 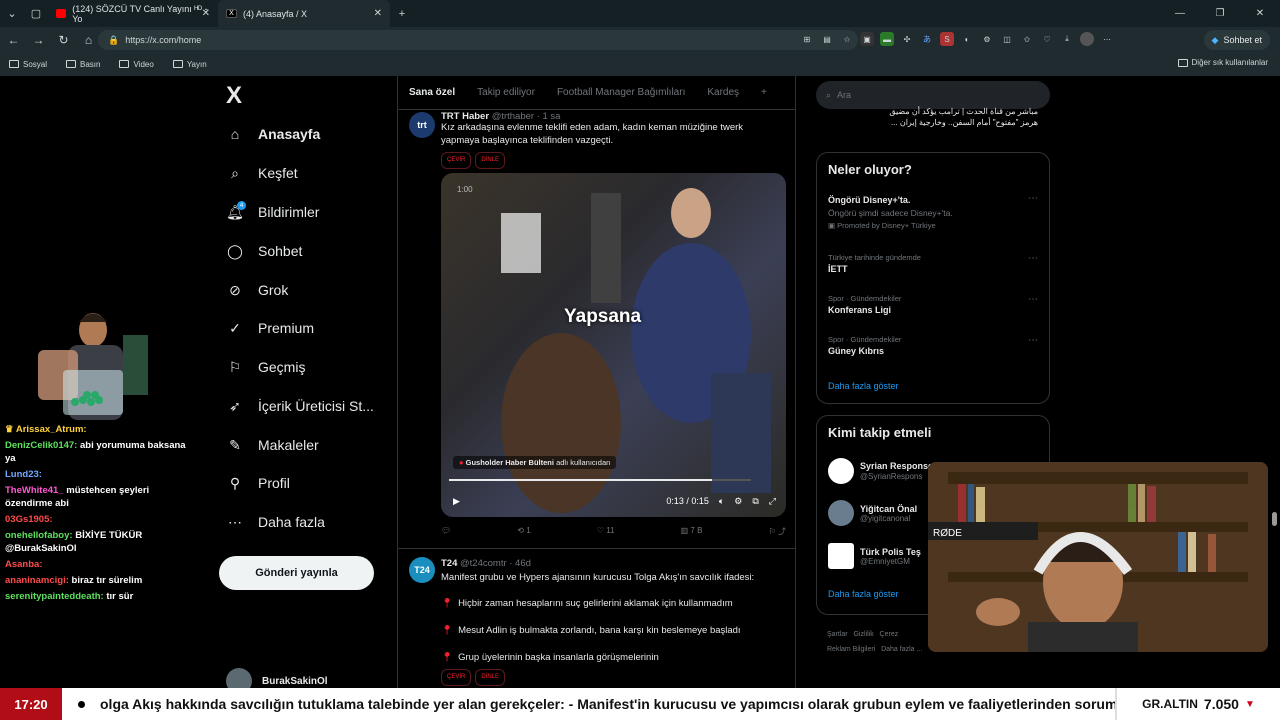 What do you see at coordinates (777, 531) in the screenshot?
I see `bookmark-button: ⚐ ⤴` at bounding box center [777, 531].